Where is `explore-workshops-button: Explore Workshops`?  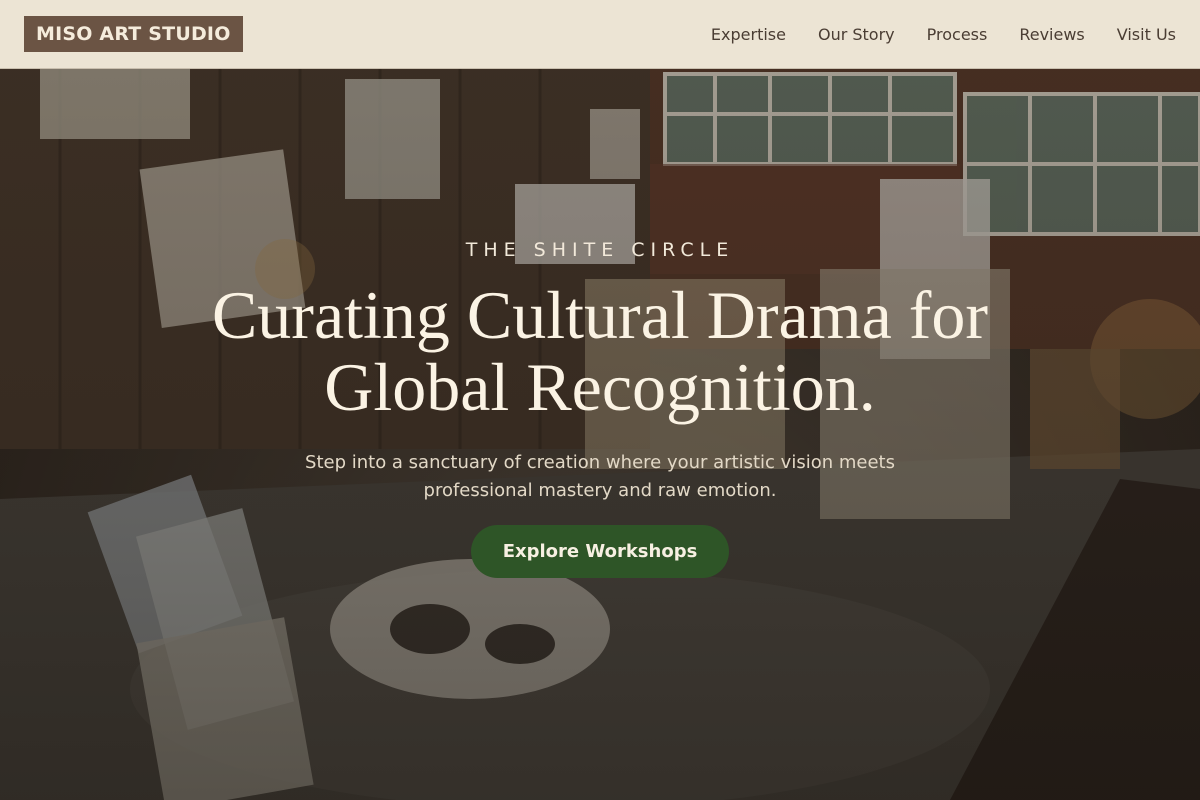 explore-workshops-button: Explore Workshops is located at coordinates (600, 551).